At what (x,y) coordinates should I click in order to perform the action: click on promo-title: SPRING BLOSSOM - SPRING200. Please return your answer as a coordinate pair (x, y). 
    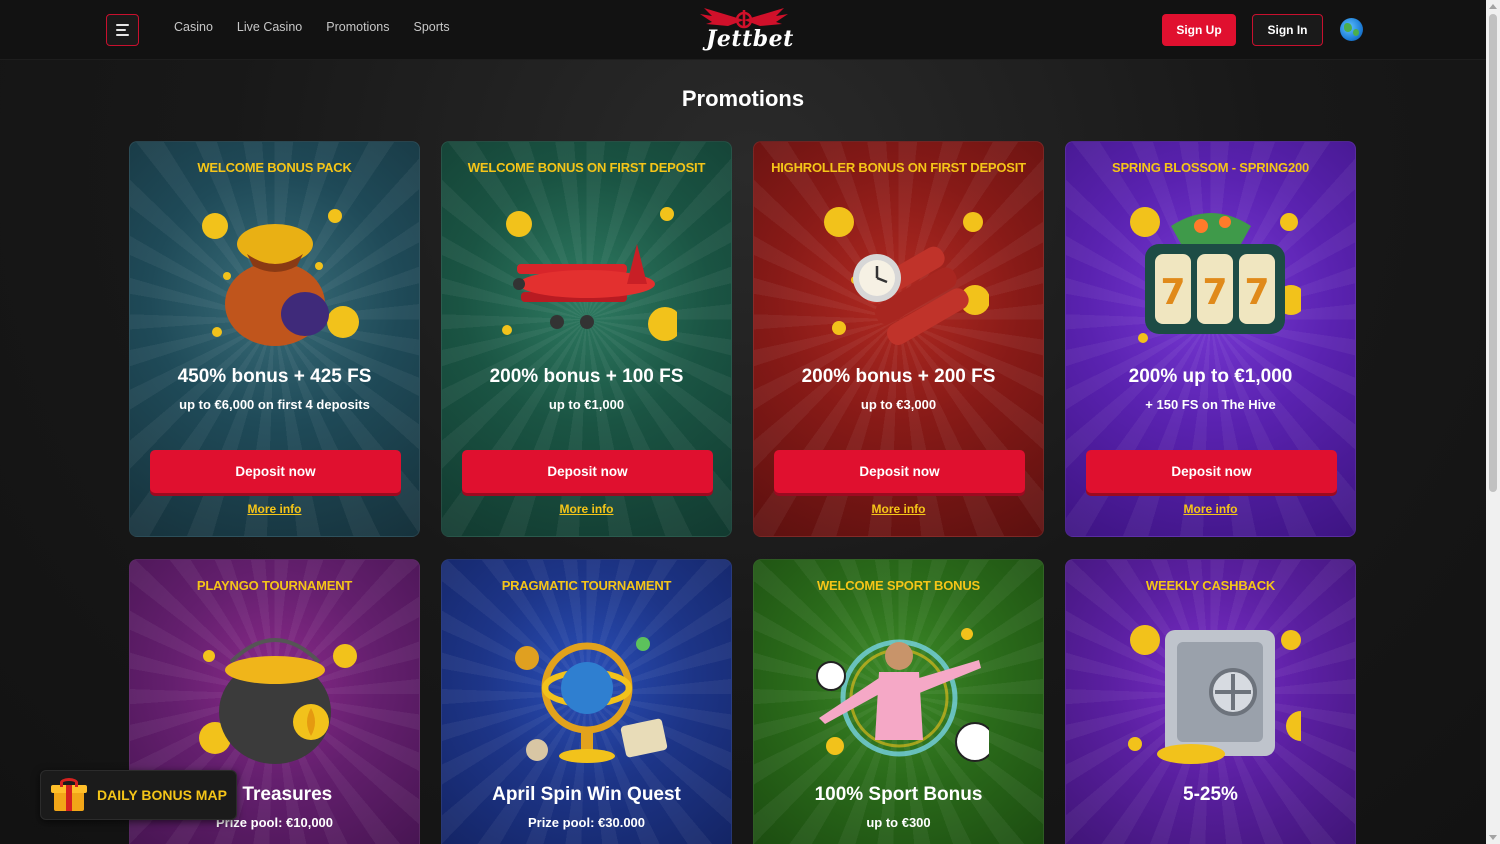
    Looking at the image, I should click on (1210, 167).